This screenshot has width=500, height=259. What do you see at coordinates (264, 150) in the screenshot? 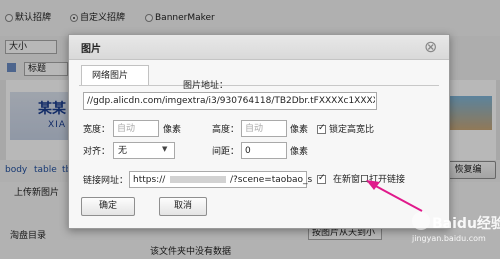
I see `spacing-input: 0` at bounding box center [264, 150].